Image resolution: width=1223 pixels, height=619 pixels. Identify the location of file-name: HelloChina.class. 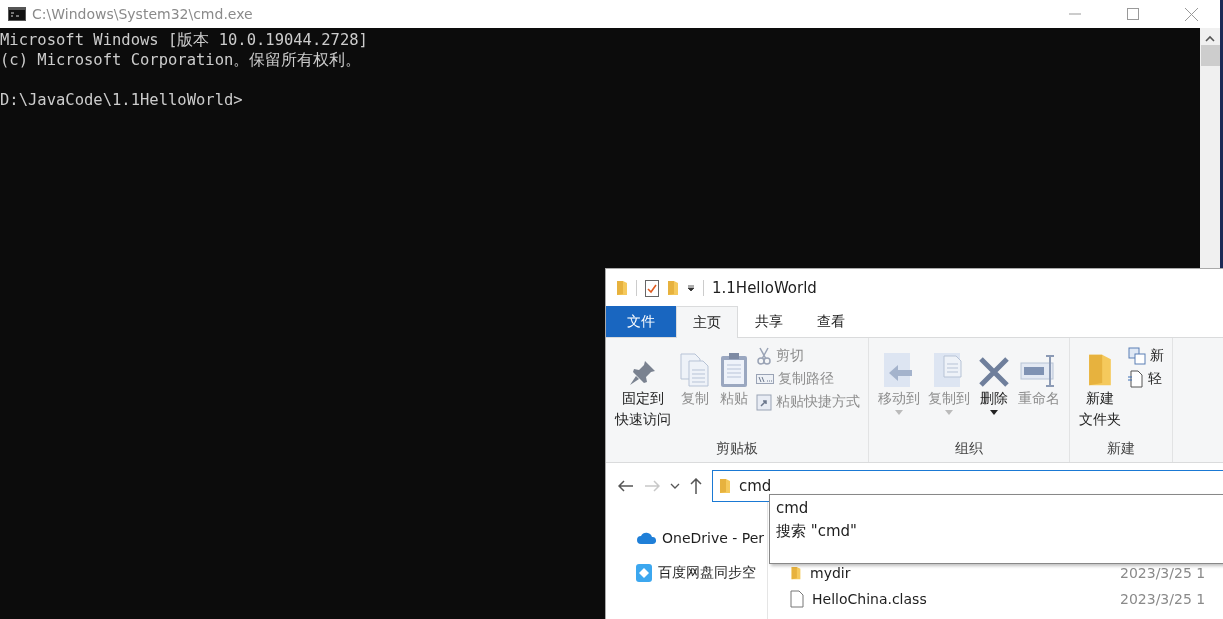
(955, 599).